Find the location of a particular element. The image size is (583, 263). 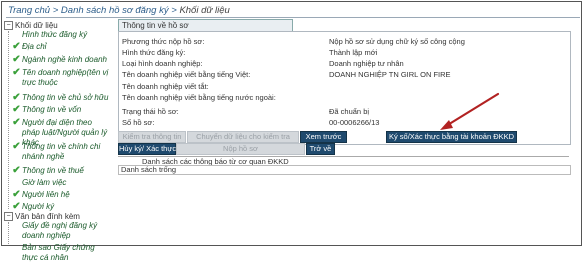

annotation-arrow-icon is located at coordinates (470, 111).